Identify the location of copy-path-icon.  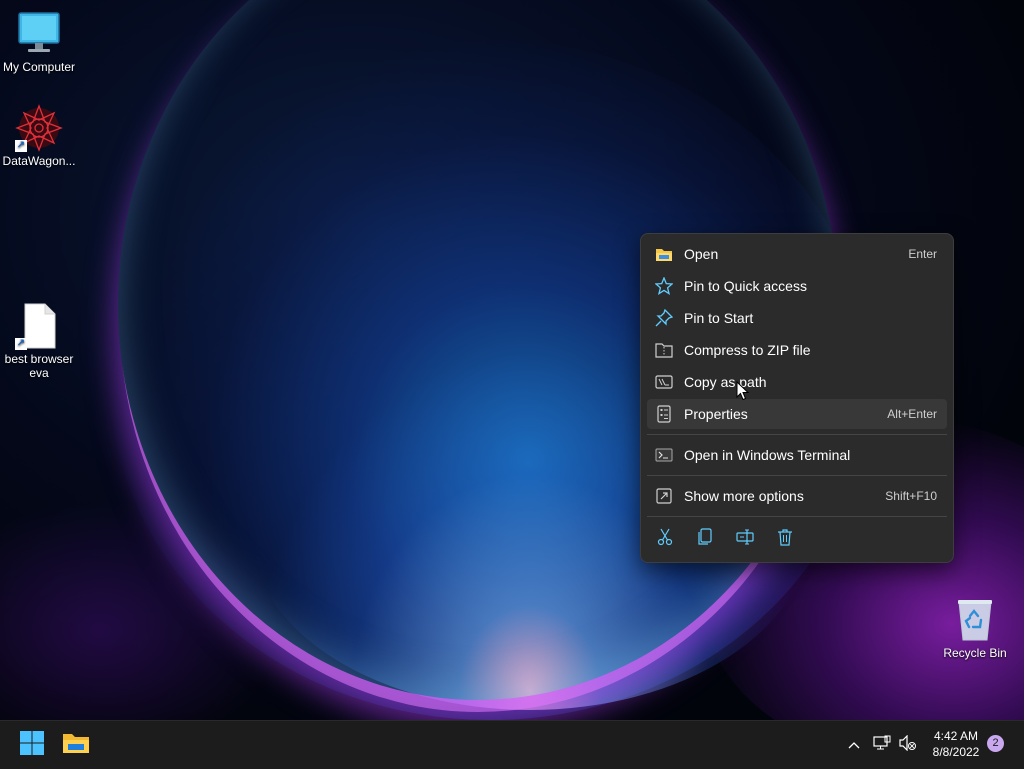
(664, 382).